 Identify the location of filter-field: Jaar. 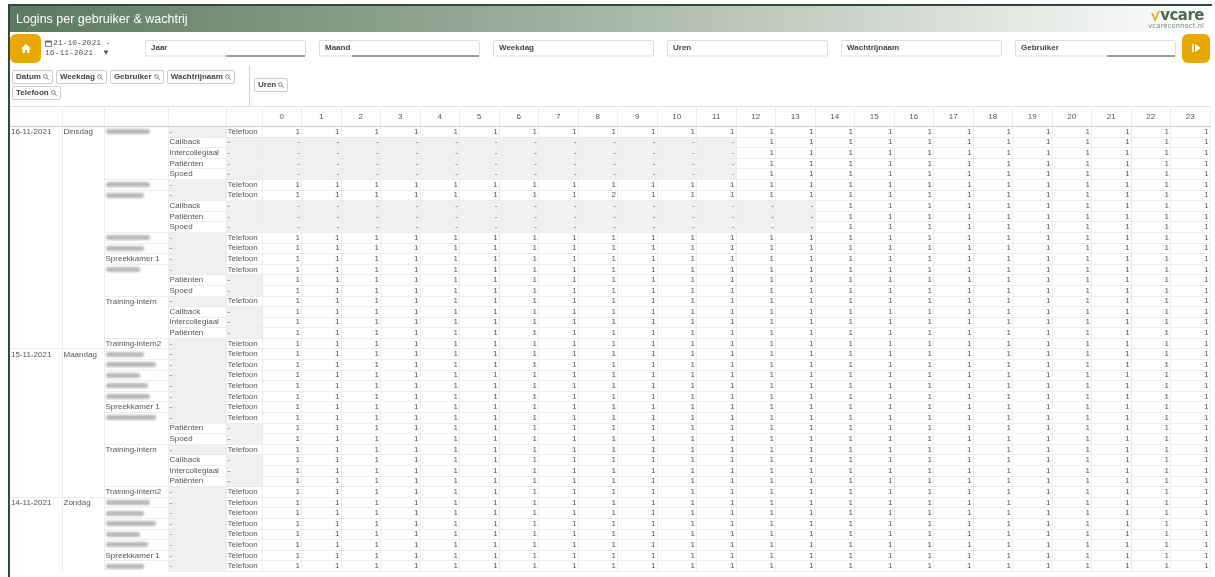
(225, 48).